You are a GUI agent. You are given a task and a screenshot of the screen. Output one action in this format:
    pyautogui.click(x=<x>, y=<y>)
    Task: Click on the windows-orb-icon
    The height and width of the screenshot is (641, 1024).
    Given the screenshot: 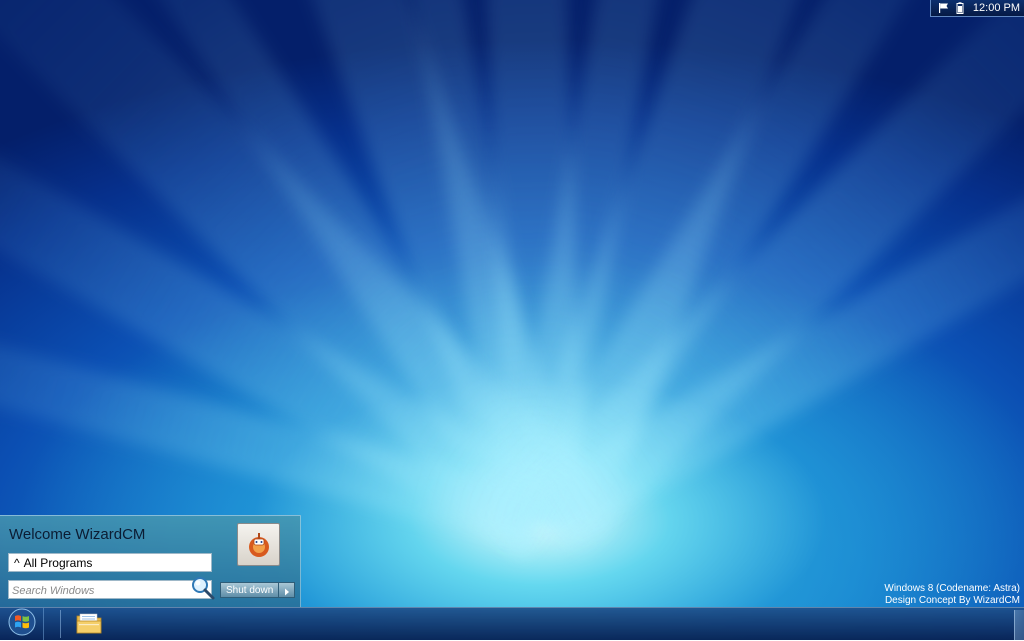 What is the action you would take?
    pyautogui.click(x=22, y=624)
    